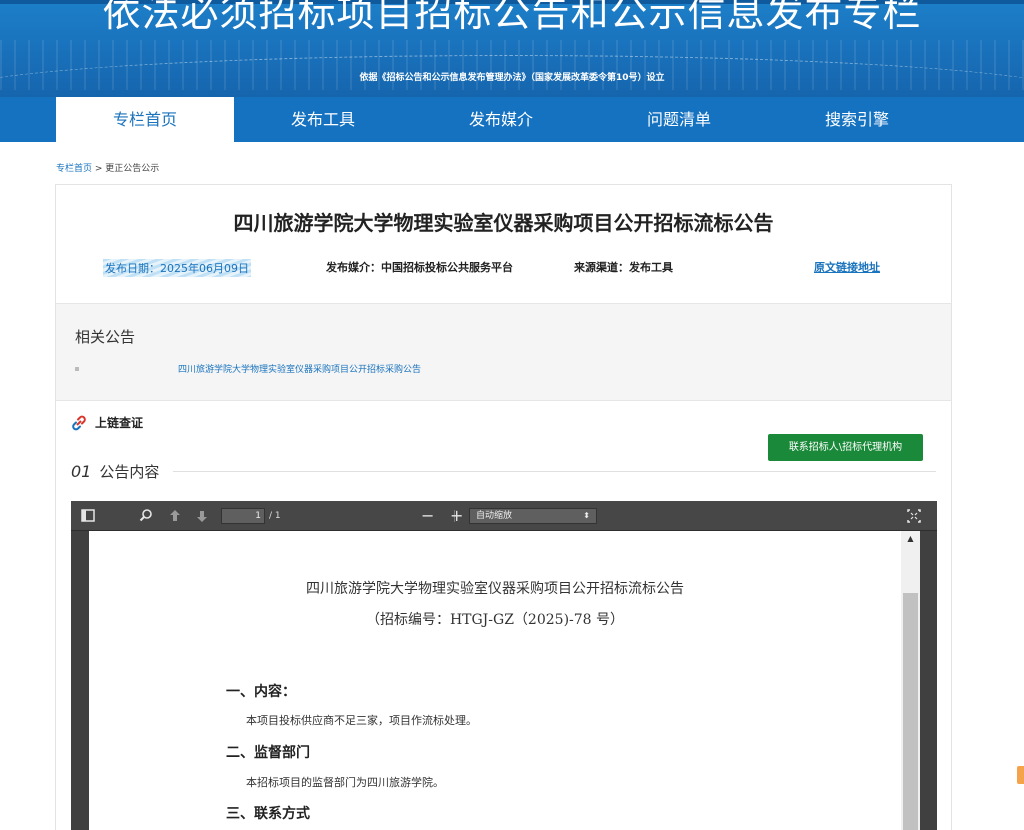  What do you see at coordinates (533, 516) in the screenshot?
I see `zoom-select: 自动缩放 ⬍` at bounding box center [533, 516].